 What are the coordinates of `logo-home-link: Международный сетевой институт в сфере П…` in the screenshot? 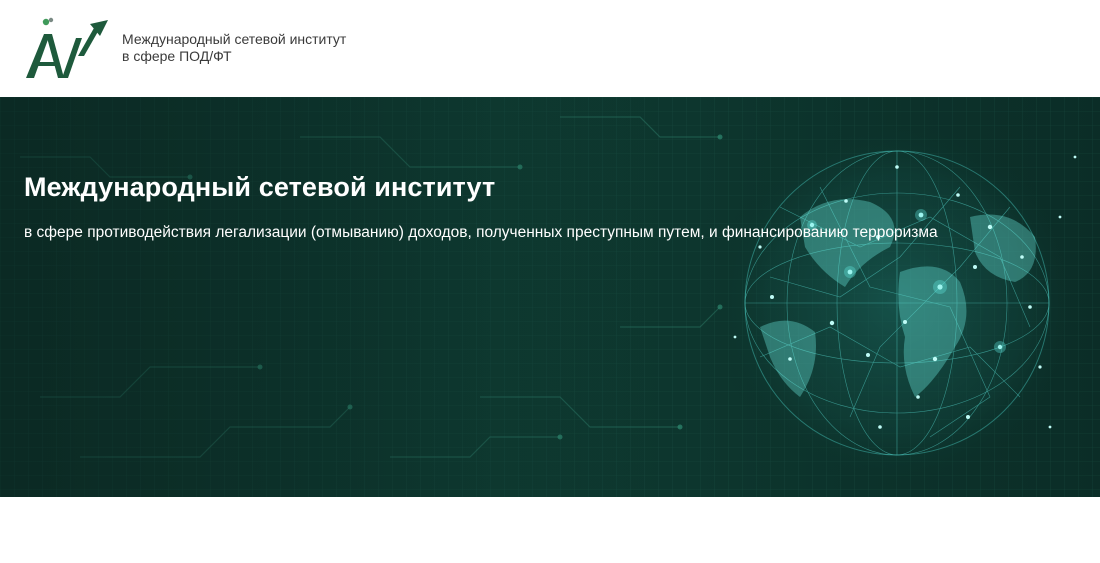 It's located at (185, 48).